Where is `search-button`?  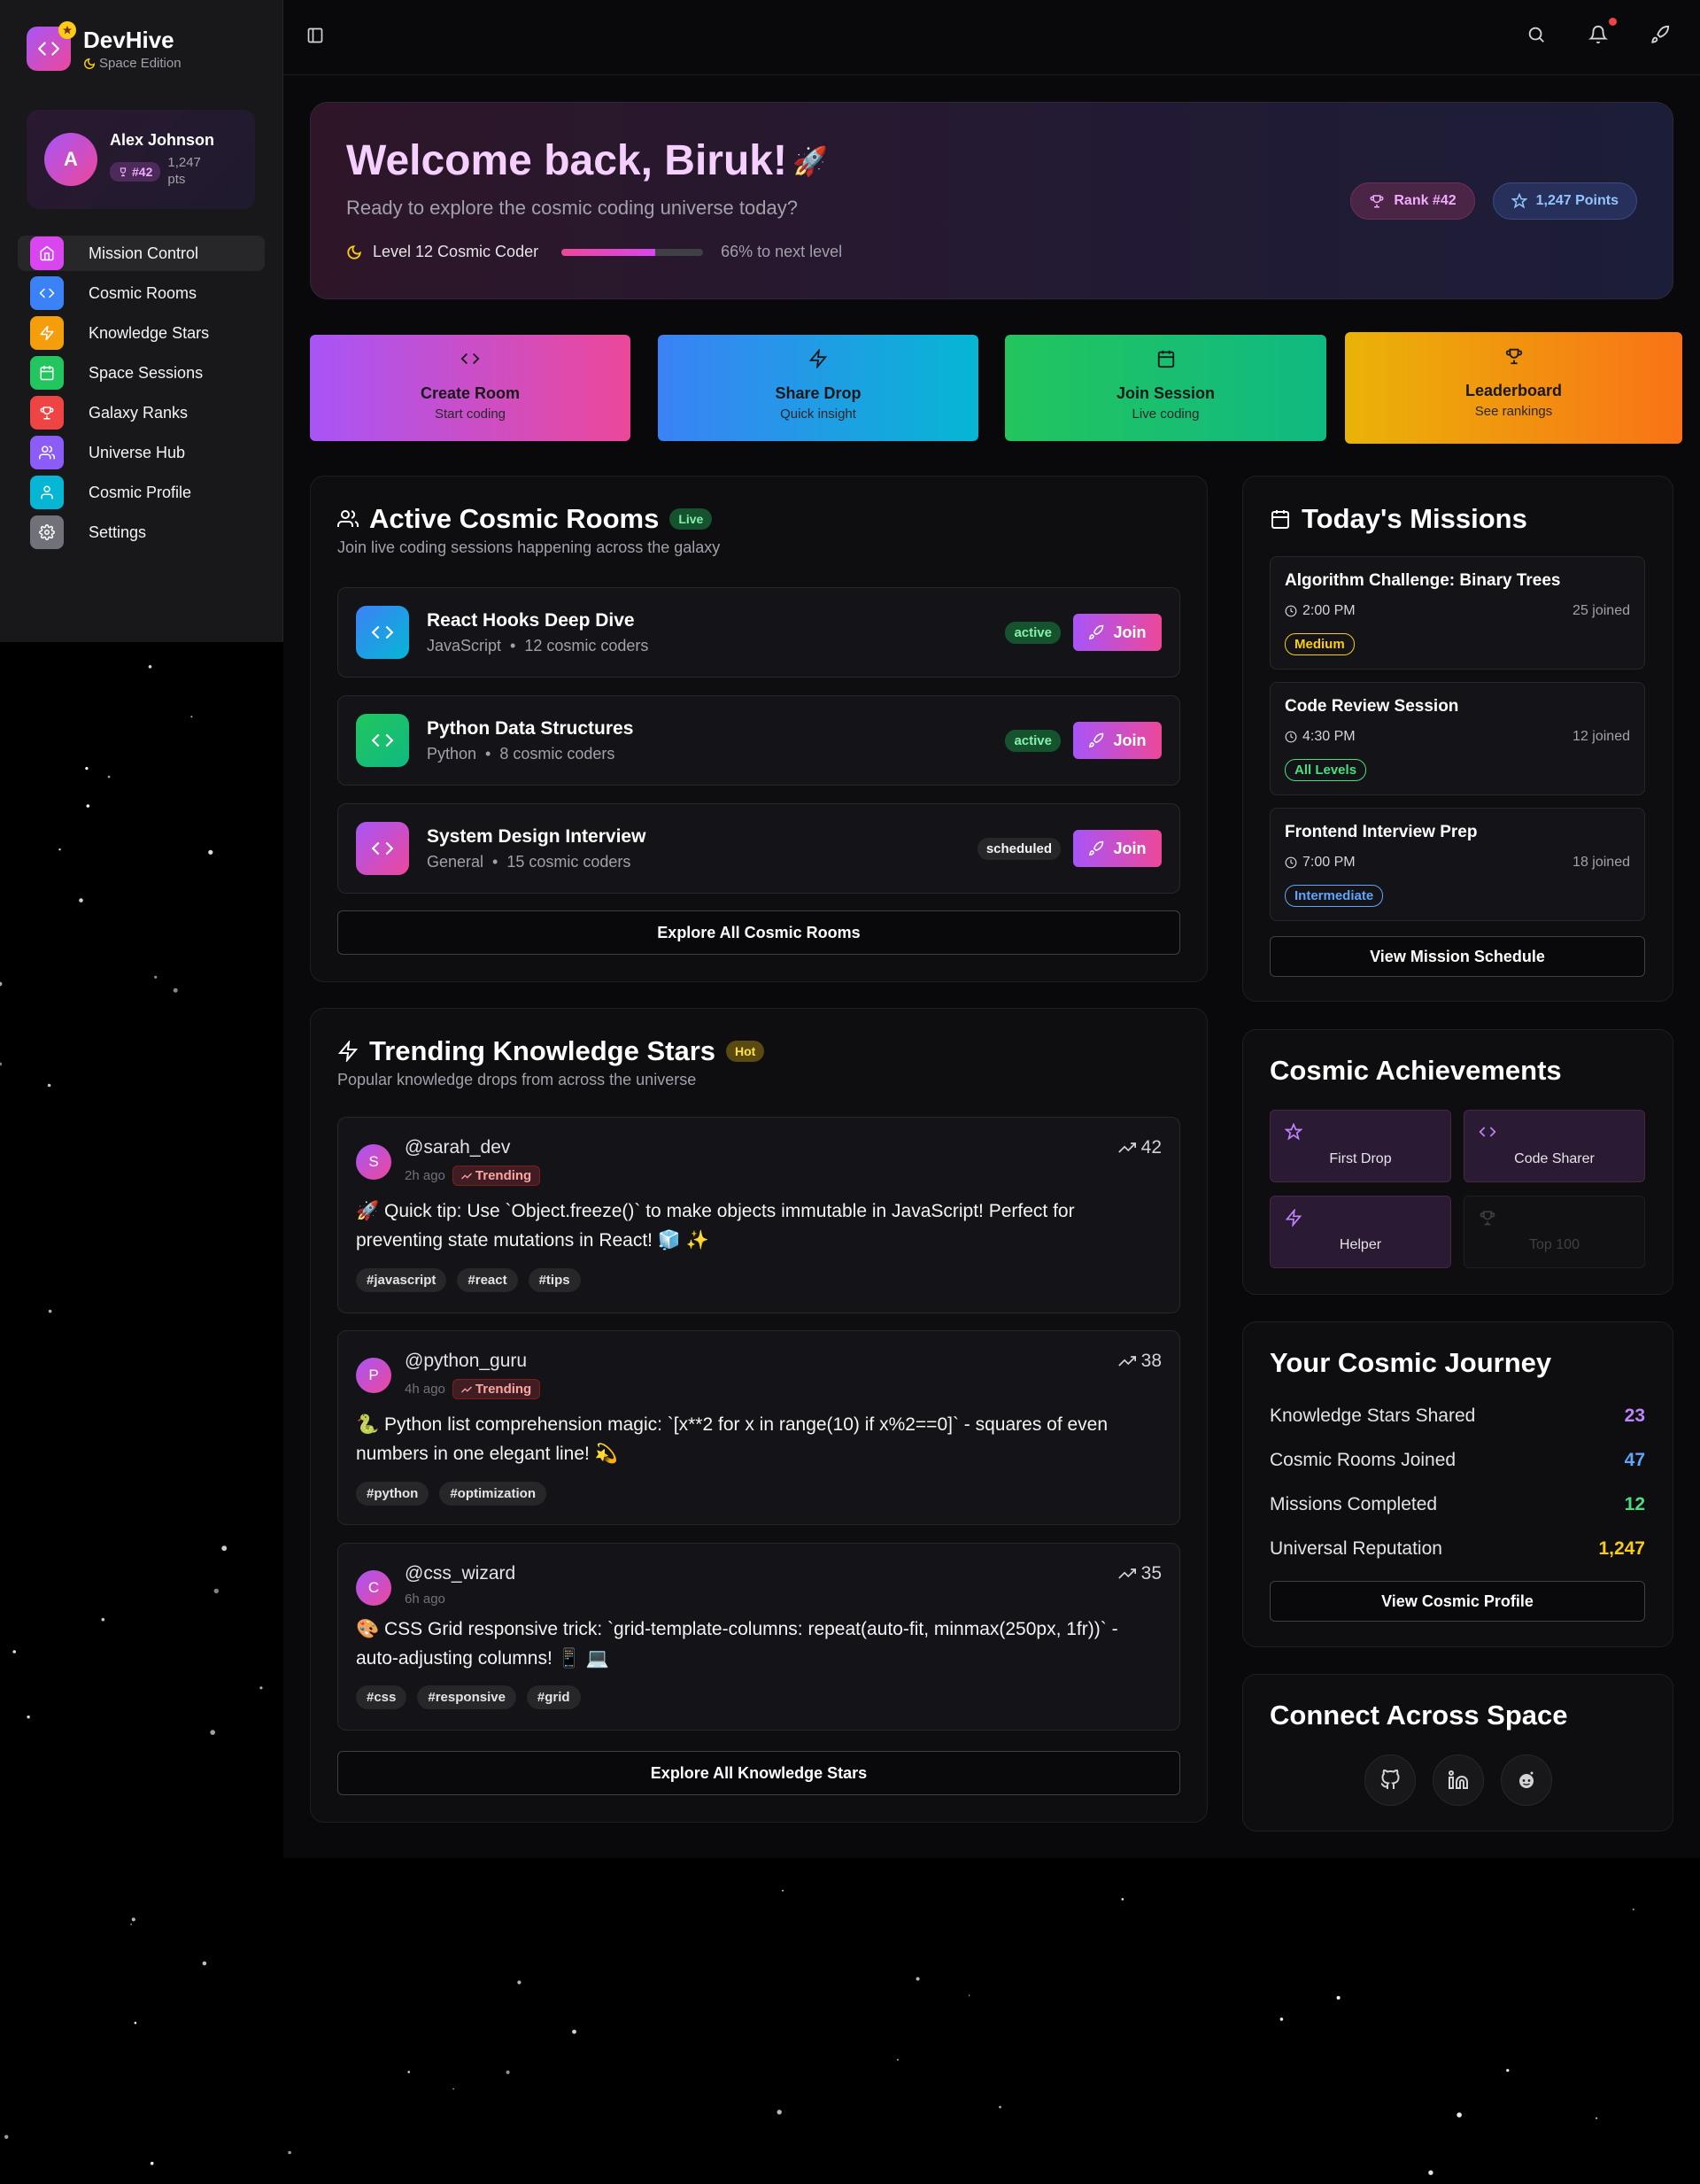 search-button is located at coordinates (1537, 36).